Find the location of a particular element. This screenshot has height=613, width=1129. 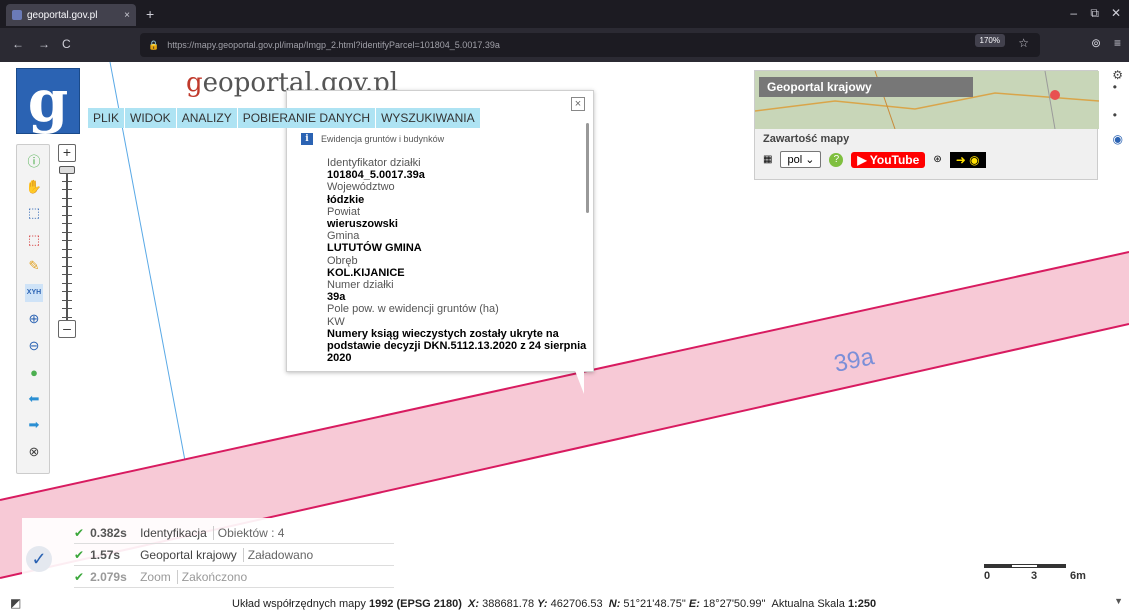

zoom-in-button: + is located at coordinates (67, 153).